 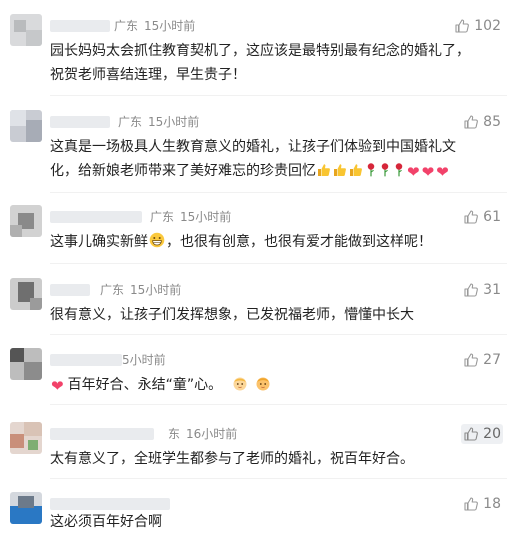 I want to click on text-line: 园长妈妈太会抓住教育契机了，这应该是最特别最有纪念的婚礼了，, so click(x=260, y=51).